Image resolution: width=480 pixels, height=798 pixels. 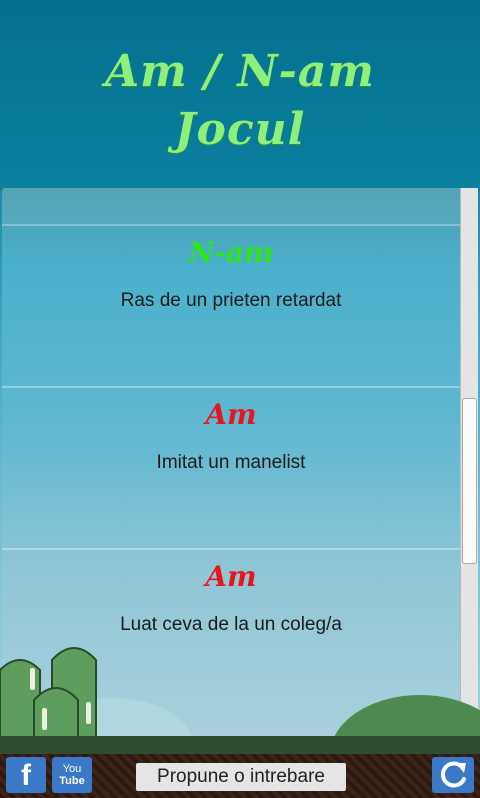 I want to click on refresh-button, so click(x=453, y=775).